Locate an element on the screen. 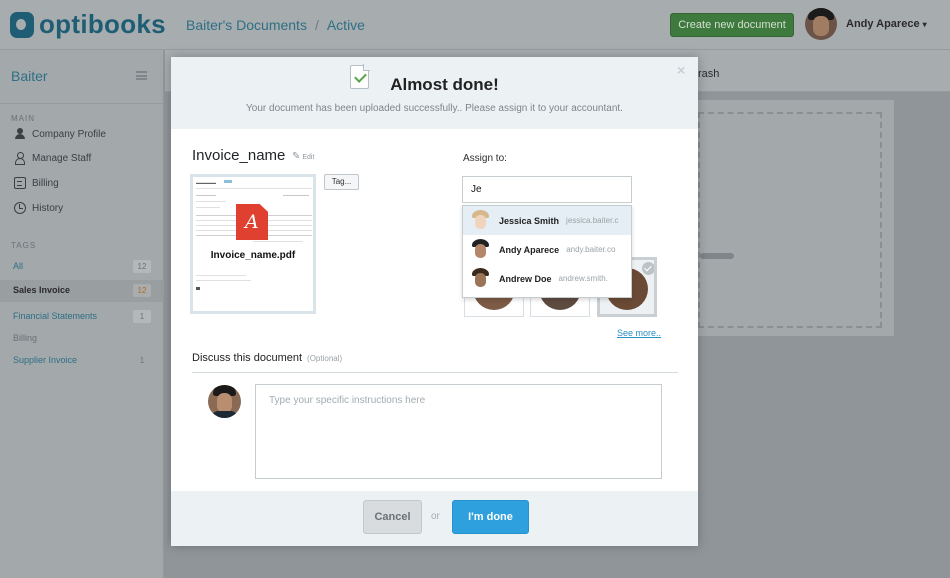 Image resolution: width=950 pixels, height=578 pixels. user-name: Andy Aparece is located at coordinates (883, 24).